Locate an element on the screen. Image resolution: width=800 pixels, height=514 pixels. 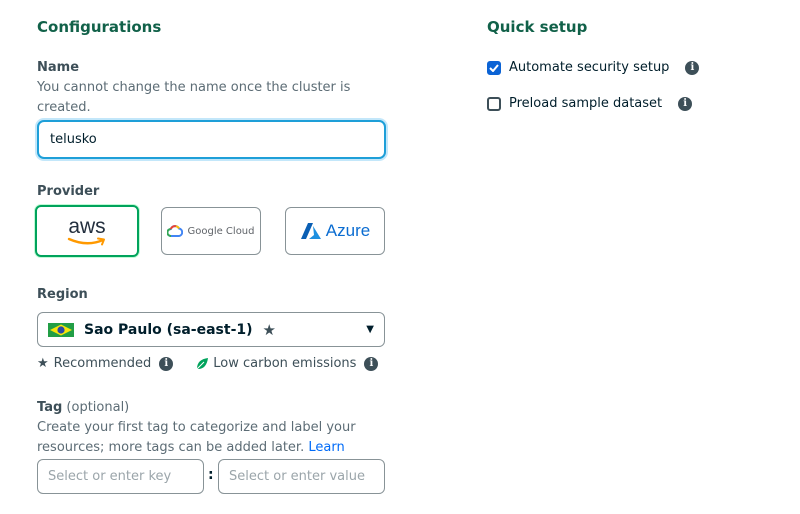
preload-sample-checkbox is located at coordinates (494, 103).